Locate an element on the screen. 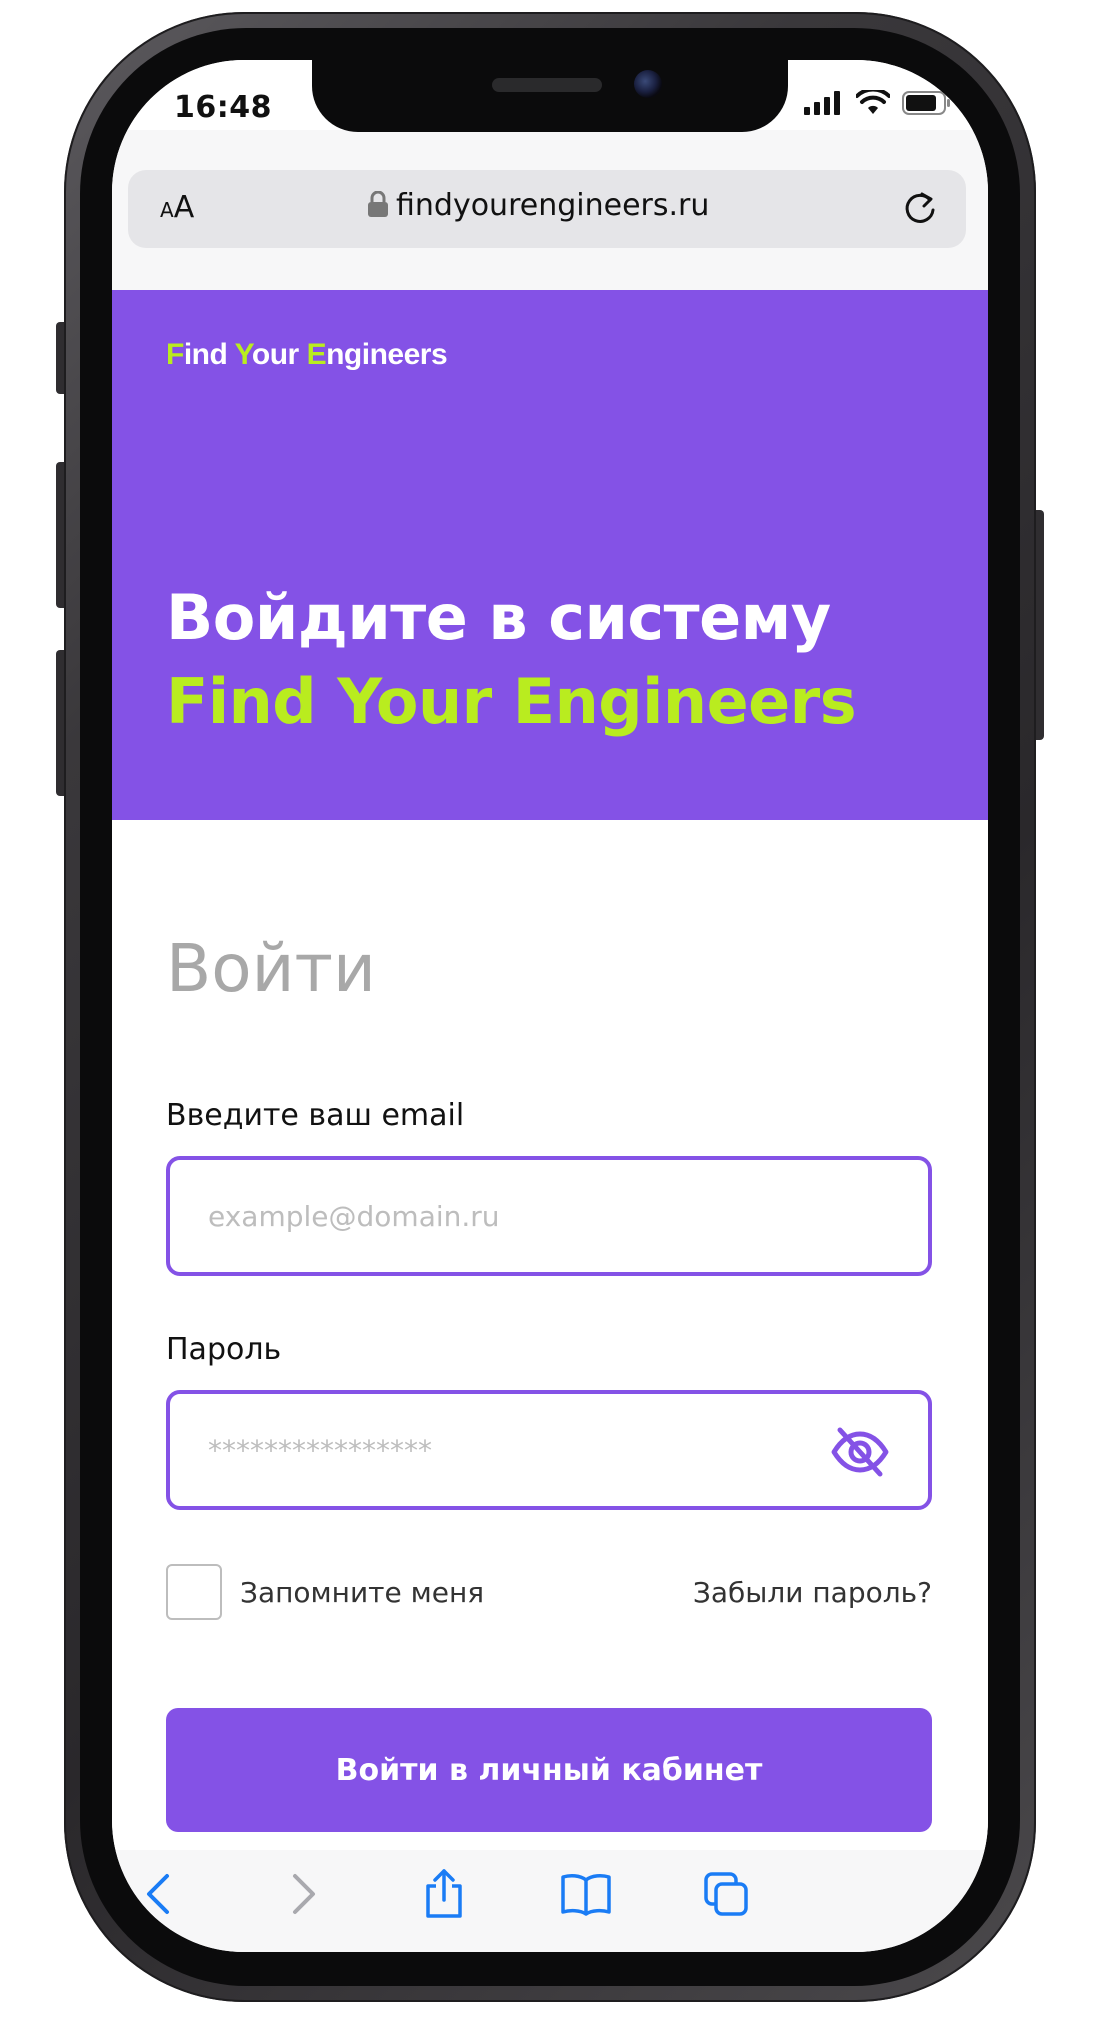  hero-title-line2: Find Your Engineers is located at coordinates (511, 701).